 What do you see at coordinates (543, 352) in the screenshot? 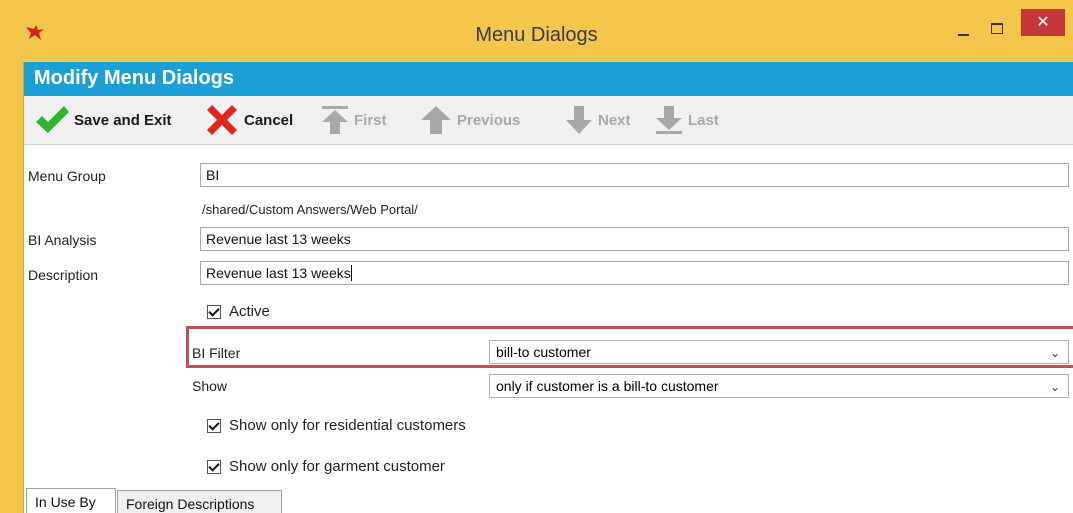
I see `bi-filter-value: bill-to customer` at bounding box center [543, 352].